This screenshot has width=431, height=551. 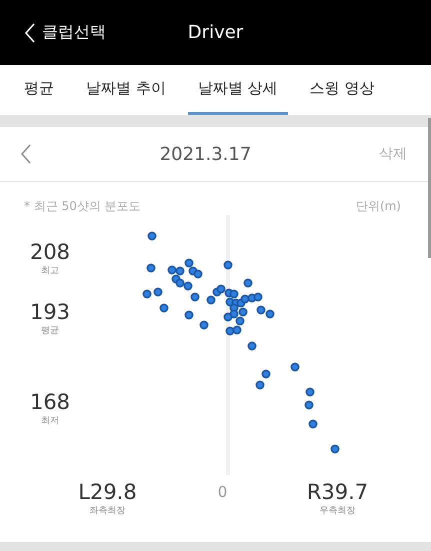 I want to click on side-distance-value: R39.7, so click(x=337, y=492).